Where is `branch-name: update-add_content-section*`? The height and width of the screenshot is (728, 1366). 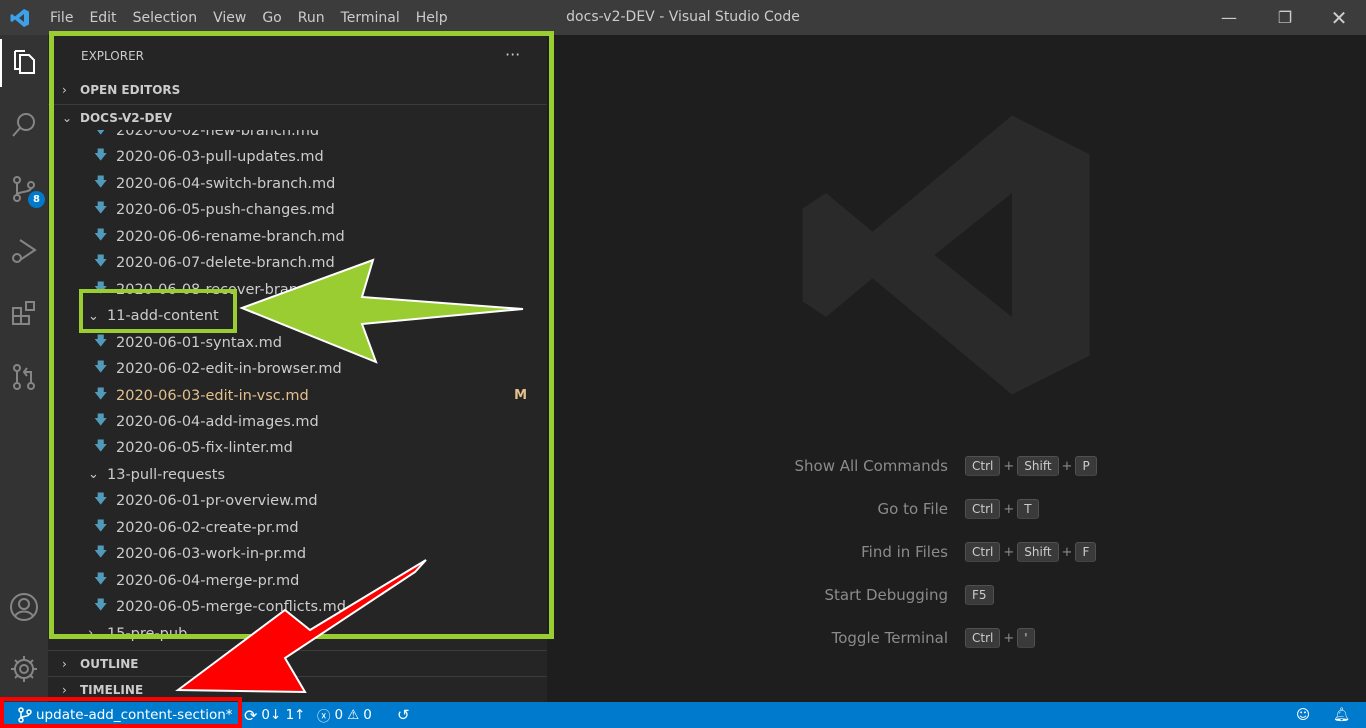
branch-name: update-add_content-section* is located at coordinates (134, 715).